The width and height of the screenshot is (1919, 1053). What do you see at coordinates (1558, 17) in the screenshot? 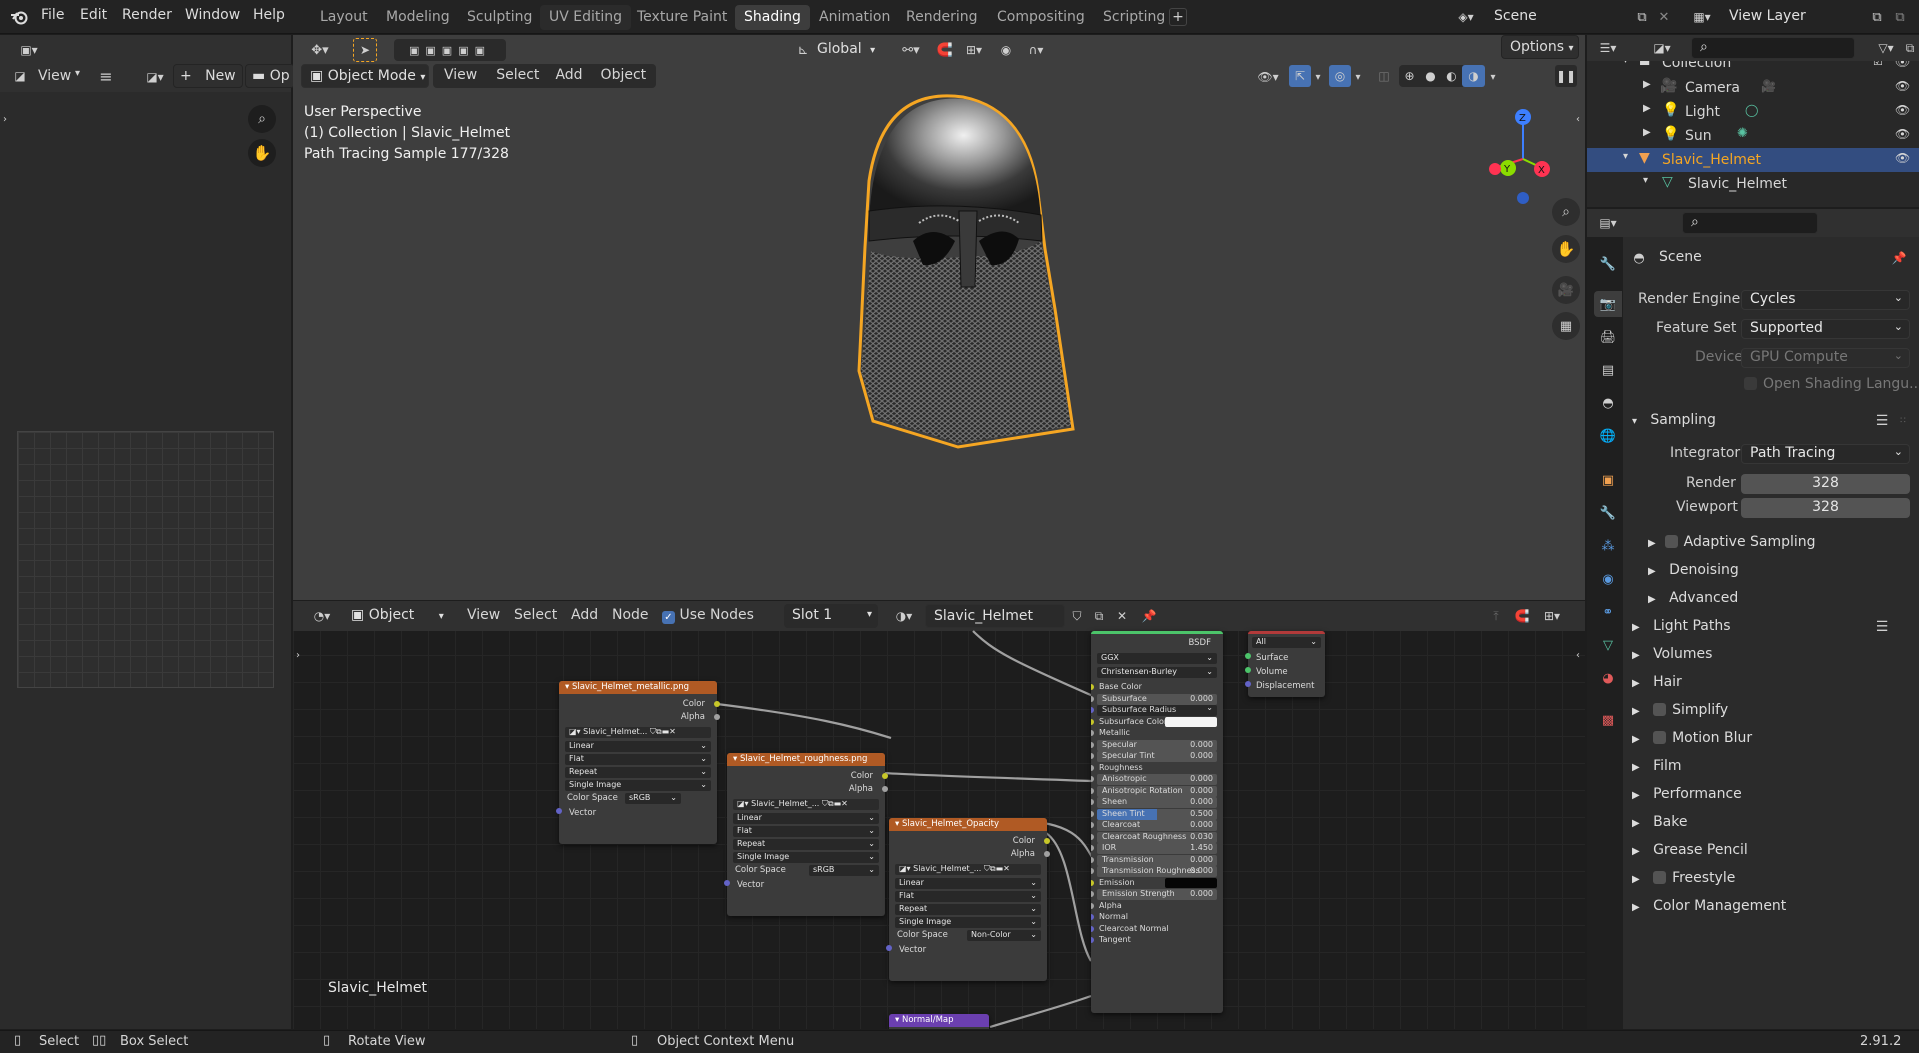
I see `scene-selector: Scene` at bounding box center [1558, 17].